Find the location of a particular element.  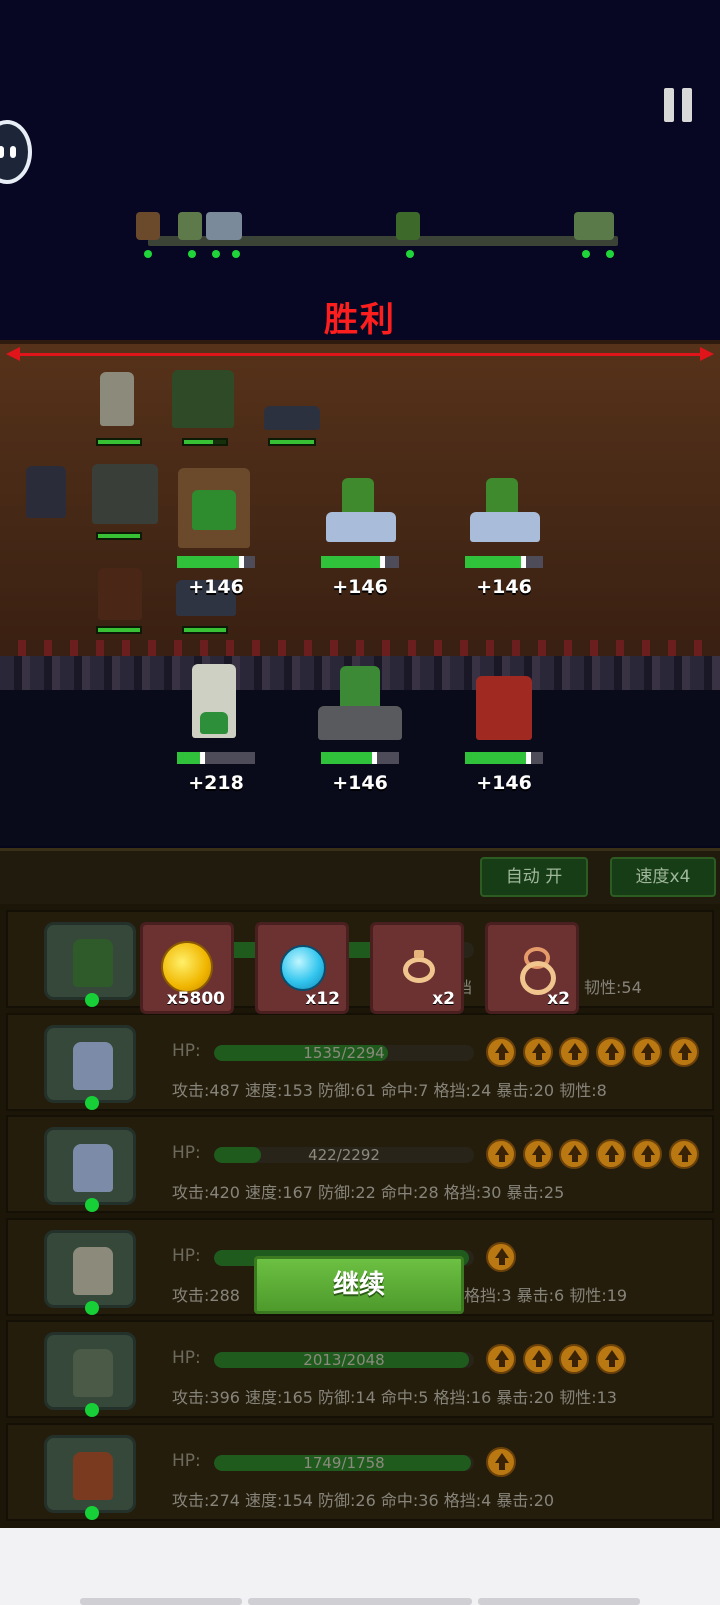

reward-count: x5800 is located at coordinates (195, 999).